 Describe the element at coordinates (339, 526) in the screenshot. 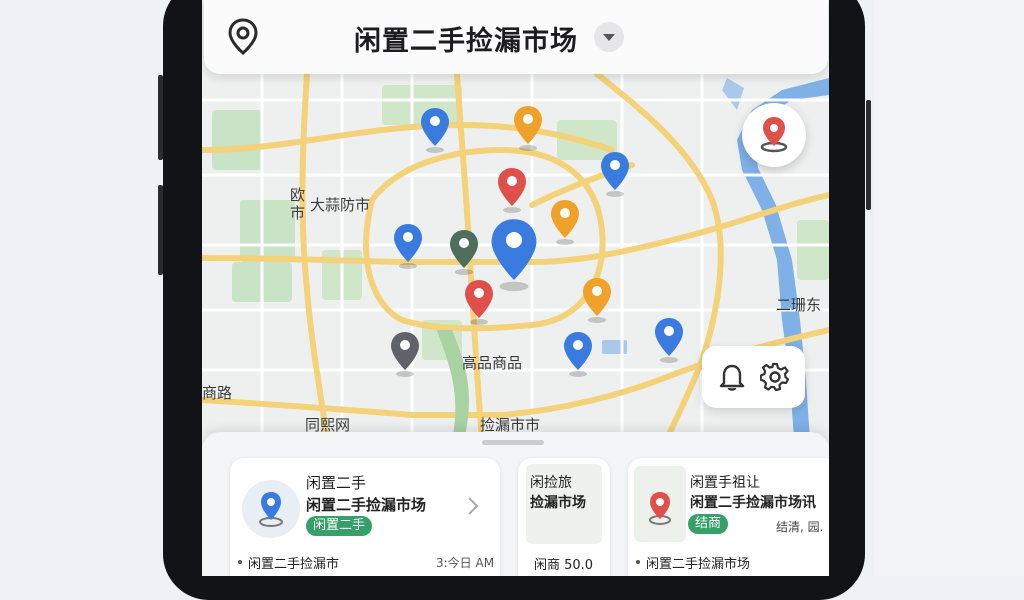

I see `category-badge: 闲置二手` at that location.